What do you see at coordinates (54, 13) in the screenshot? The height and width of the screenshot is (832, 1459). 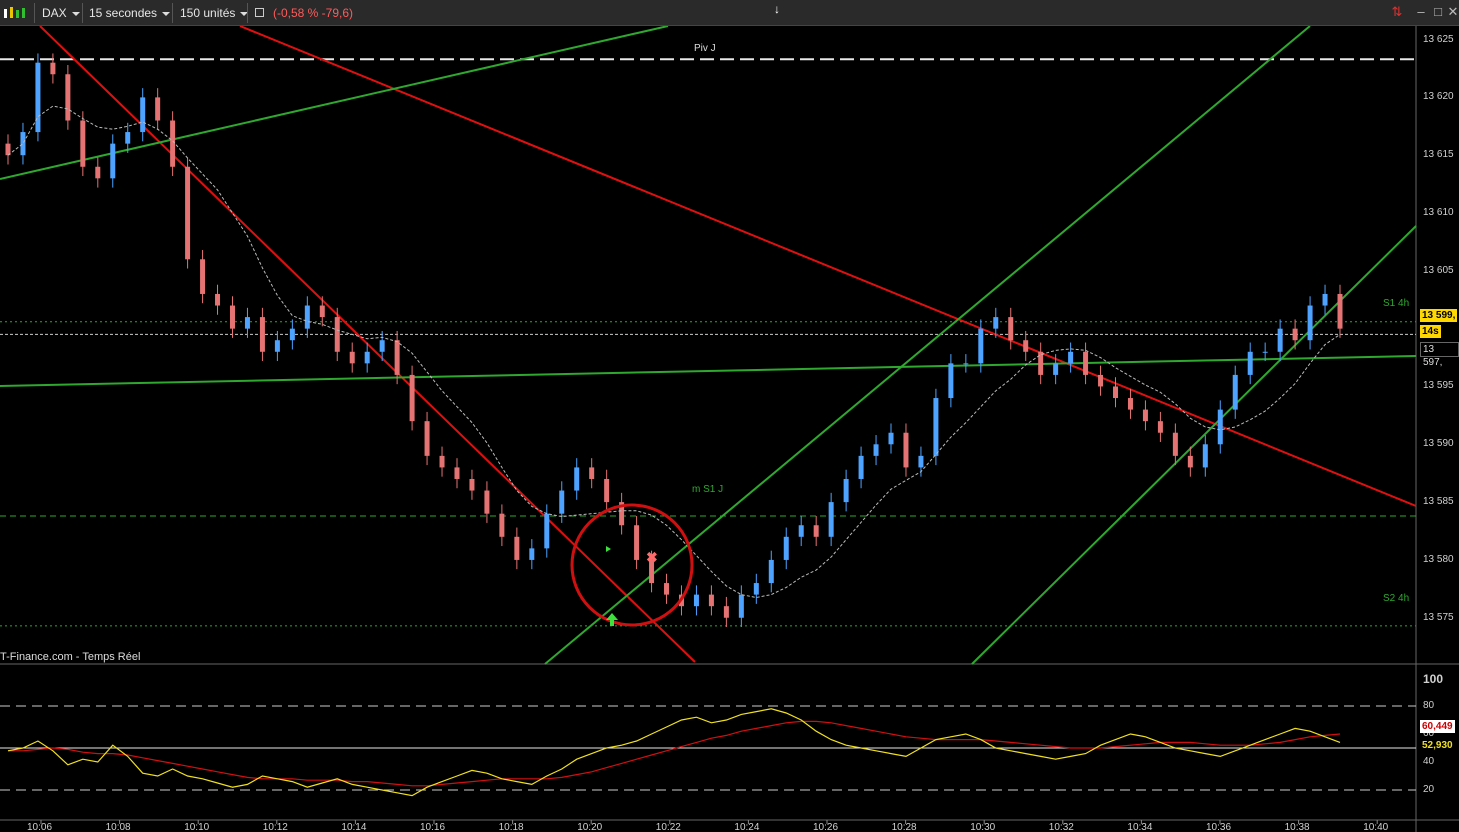 I see `symbol-label: DAX` at bounding box center [54, 13].